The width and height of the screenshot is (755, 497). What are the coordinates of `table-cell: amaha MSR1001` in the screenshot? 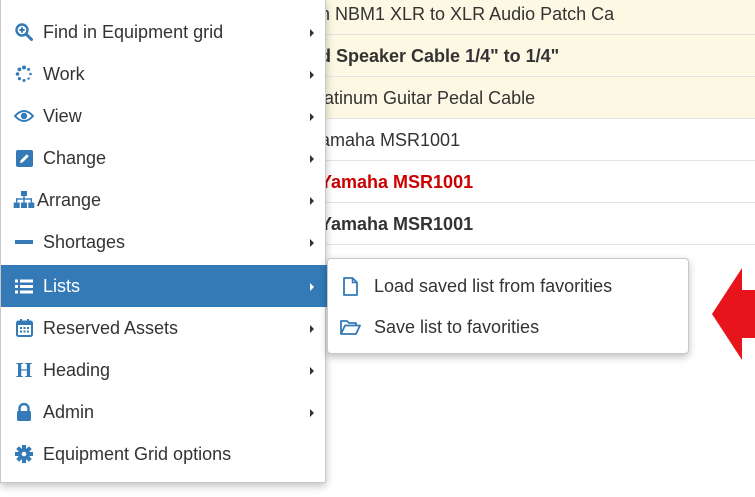 It's located at (390, 140).